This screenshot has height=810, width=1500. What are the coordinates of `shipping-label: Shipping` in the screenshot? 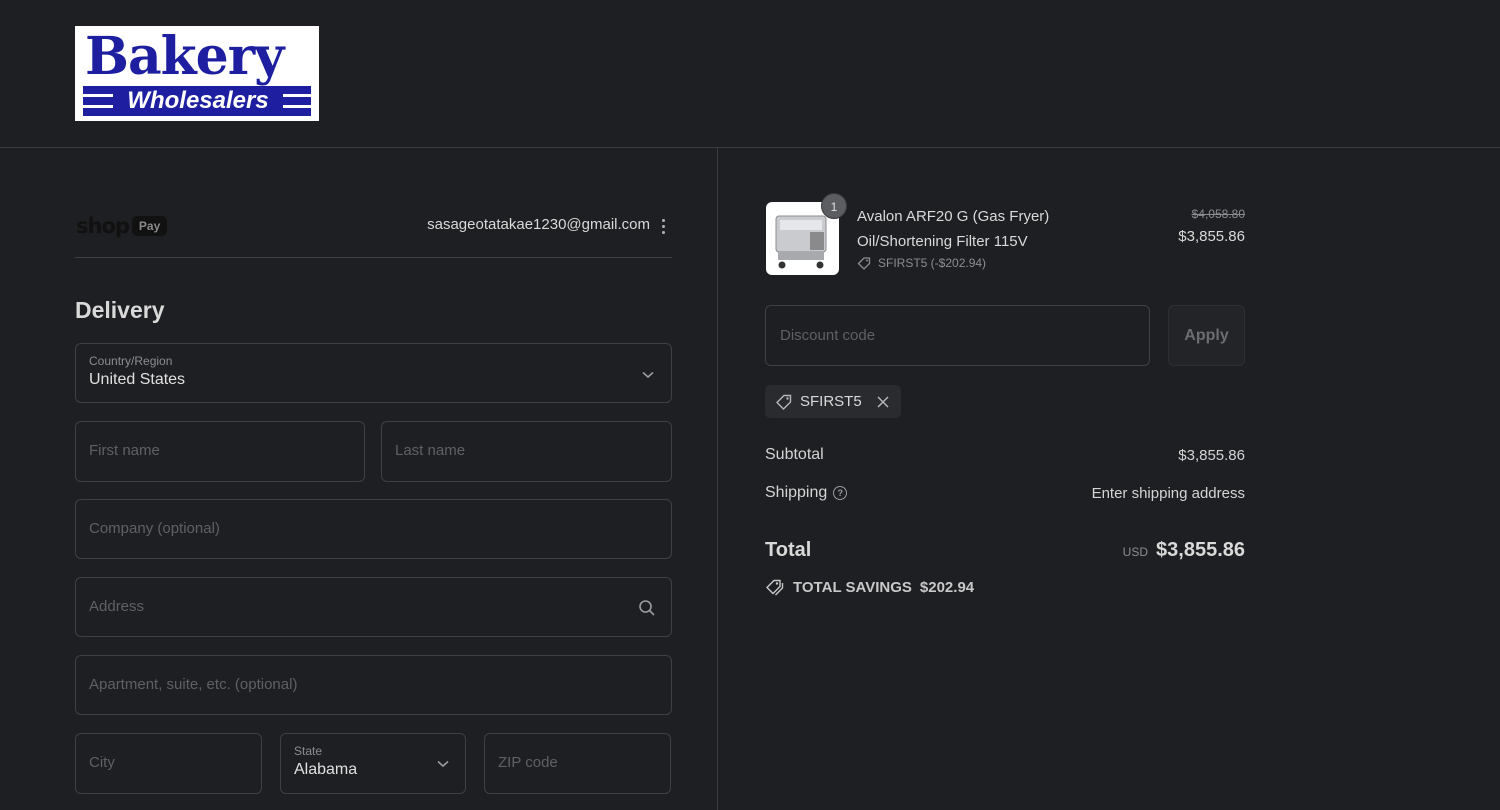 It's located at (796, 492).